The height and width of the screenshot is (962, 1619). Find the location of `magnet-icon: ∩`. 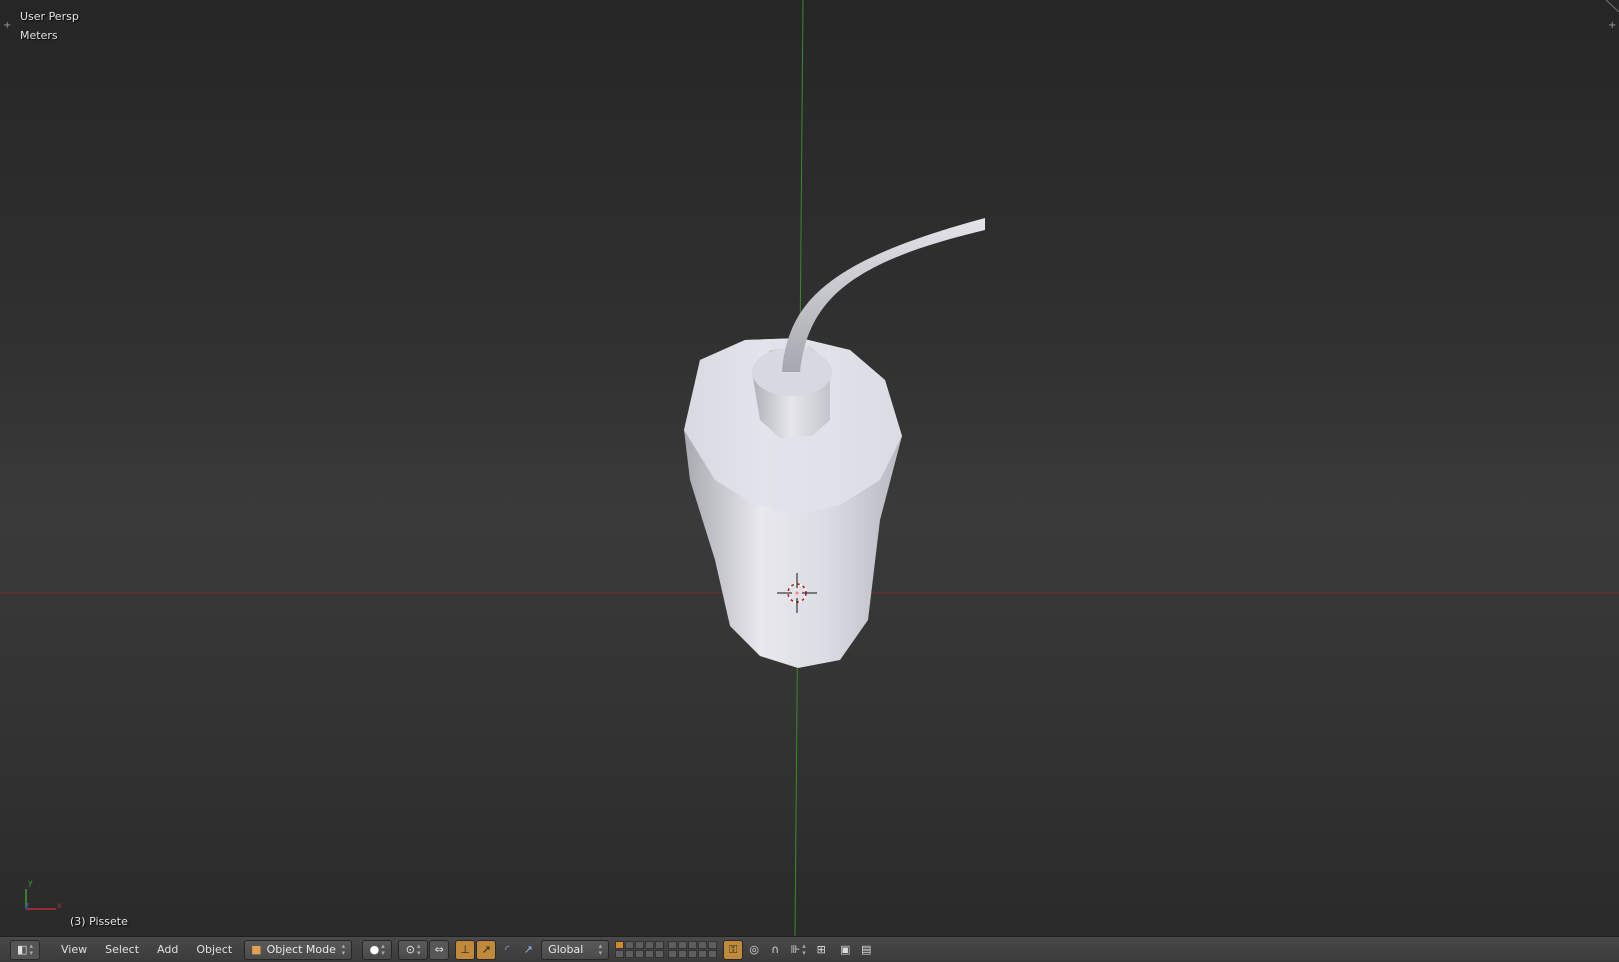

magnet-icon: ∩ is located at coordinates (775, 949).